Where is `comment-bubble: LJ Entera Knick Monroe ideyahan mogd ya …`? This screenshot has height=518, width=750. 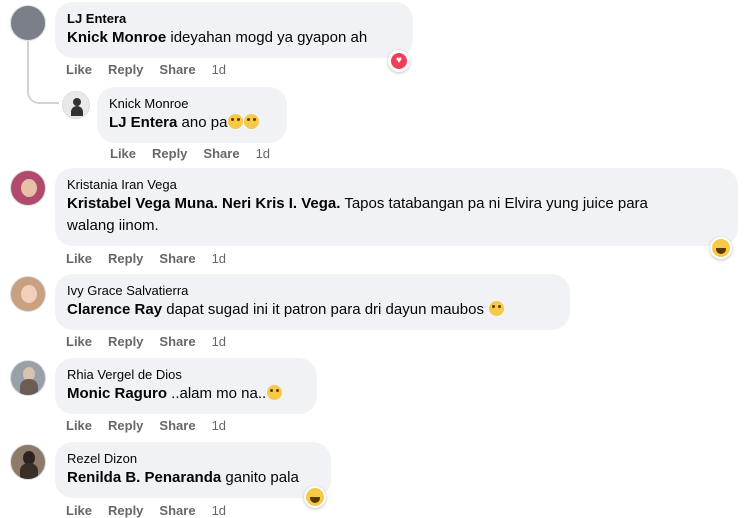 comment-bubble: LJ Entera Knick Monroe ideyahan mogd ya … is located at coordinates (234, 30).